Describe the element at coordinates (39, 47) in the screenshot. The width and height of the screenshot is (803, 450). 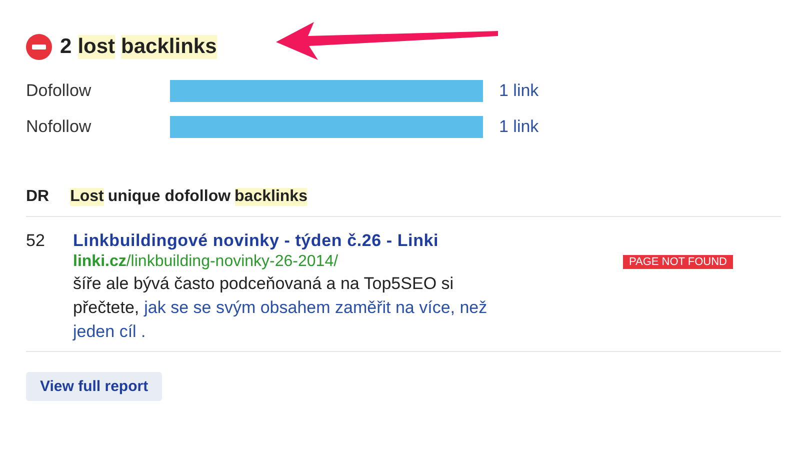
I see `minus-circle-icon` at that location.